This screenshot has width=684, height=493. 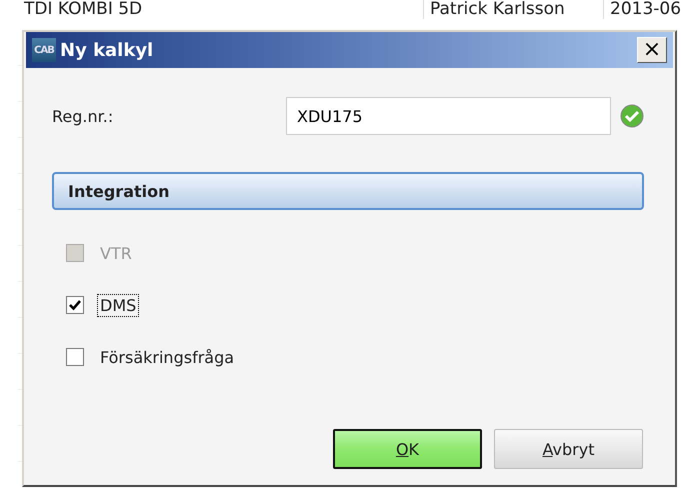 What do you see at coordinates (83, 116) in the screenshot?
I see `field-label: Reg.nr.:` at bounding box center [83, 116].